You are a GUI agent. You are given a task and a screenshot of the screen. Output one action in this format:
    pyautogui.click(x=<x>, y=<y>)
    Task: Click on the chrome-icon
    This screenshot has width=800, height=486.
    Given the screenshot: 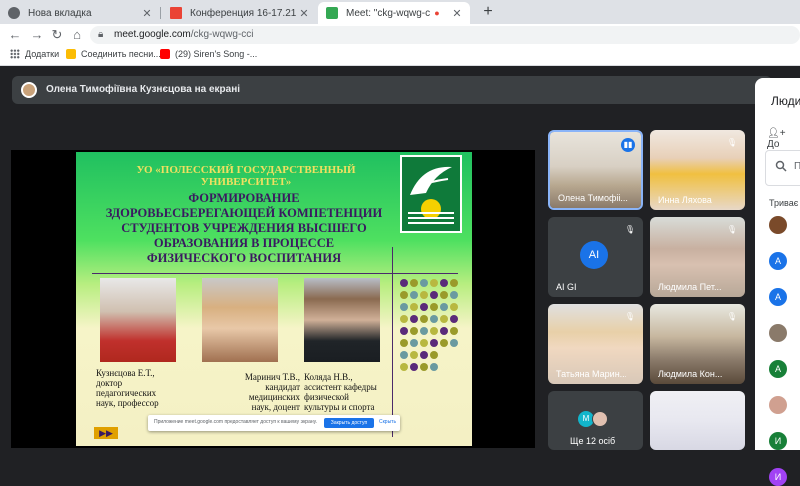 What is the action you would take?
    pyautogui.click(x=14, y=13)
    